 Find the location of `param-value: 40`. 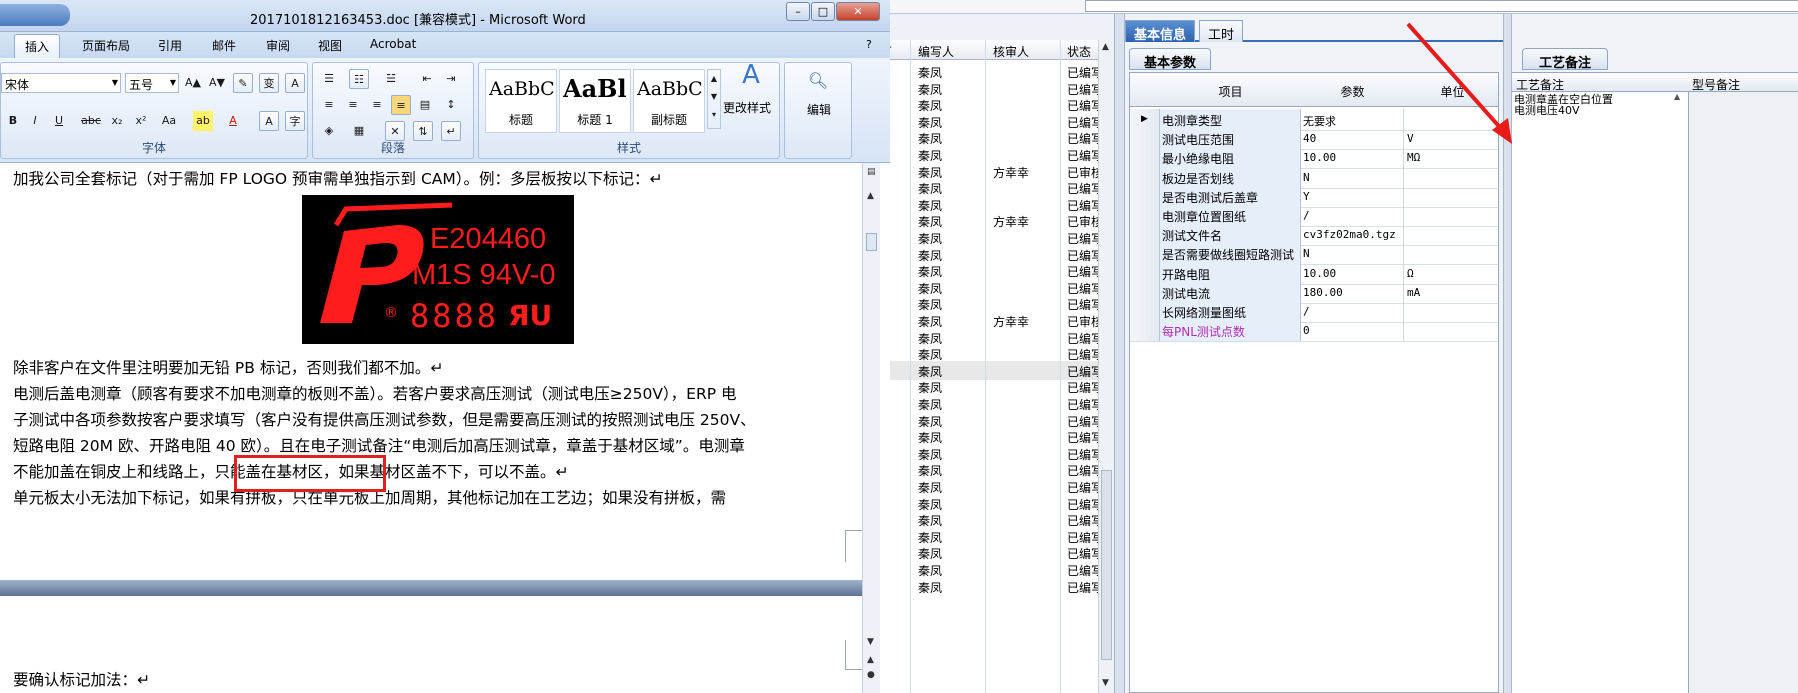

param-value: 40 is located at coordinates (1352, 139).